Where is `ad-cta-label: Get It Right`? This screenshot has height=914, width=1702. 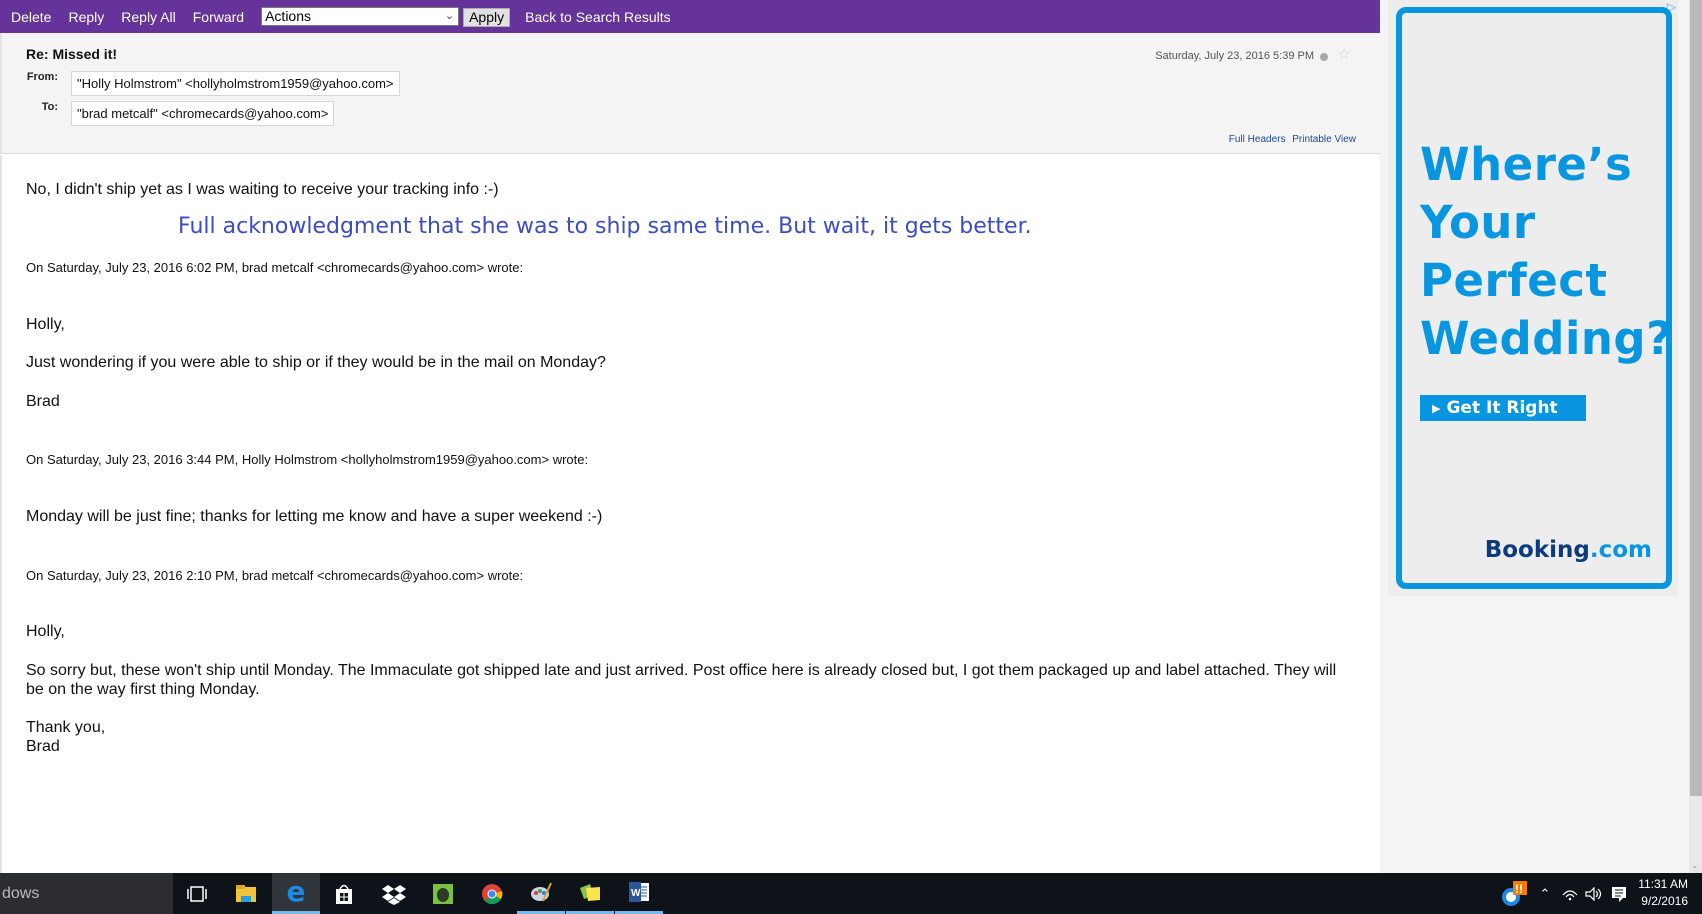
ad-cta-label: Get It Right is located at coordinates (1502, 408).